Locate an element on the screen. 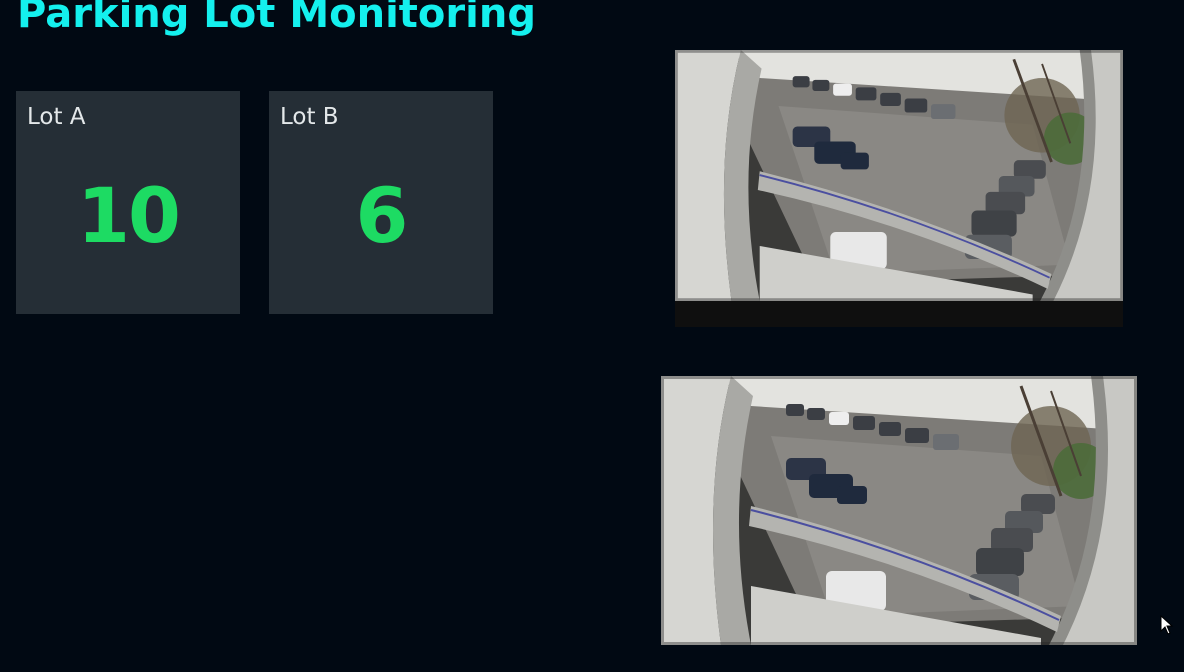 Image resolution: width=1184 pixels, height=672 pixels. page-title: Parking Lot Monitoring is located at coordinates (276, 18).